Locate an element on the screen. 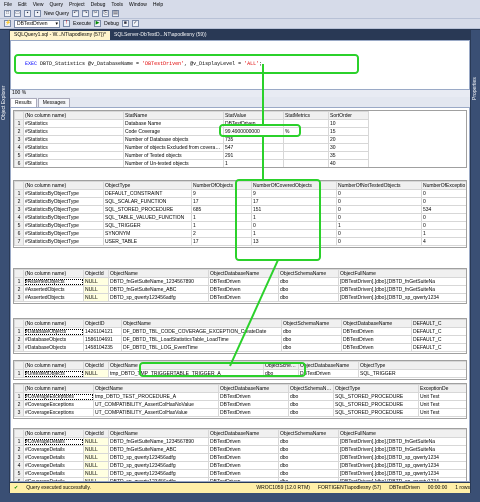 The width and height of the screenshot is (480, 502). table-cell: DF_DBTD_TBL_LoadStatisticsTable_LoadTime is located at coordinates (201, 339).